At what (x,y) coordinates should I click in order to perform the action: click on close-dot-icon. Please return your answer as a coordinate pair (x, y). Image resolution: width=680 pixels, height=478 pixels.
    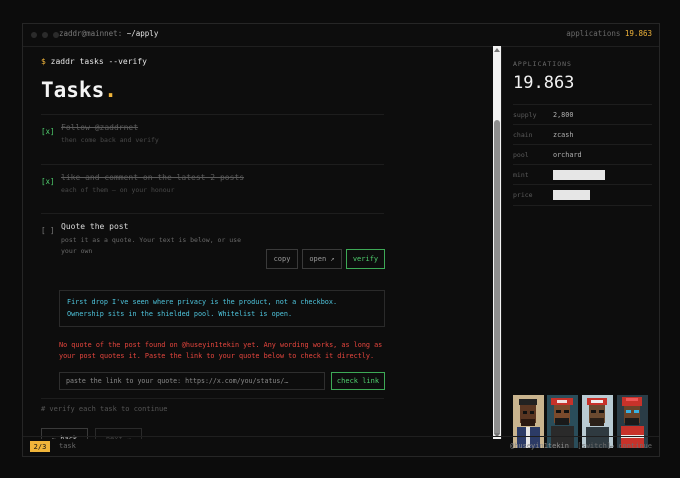
    Looking at the image, I should click on (34, 35).